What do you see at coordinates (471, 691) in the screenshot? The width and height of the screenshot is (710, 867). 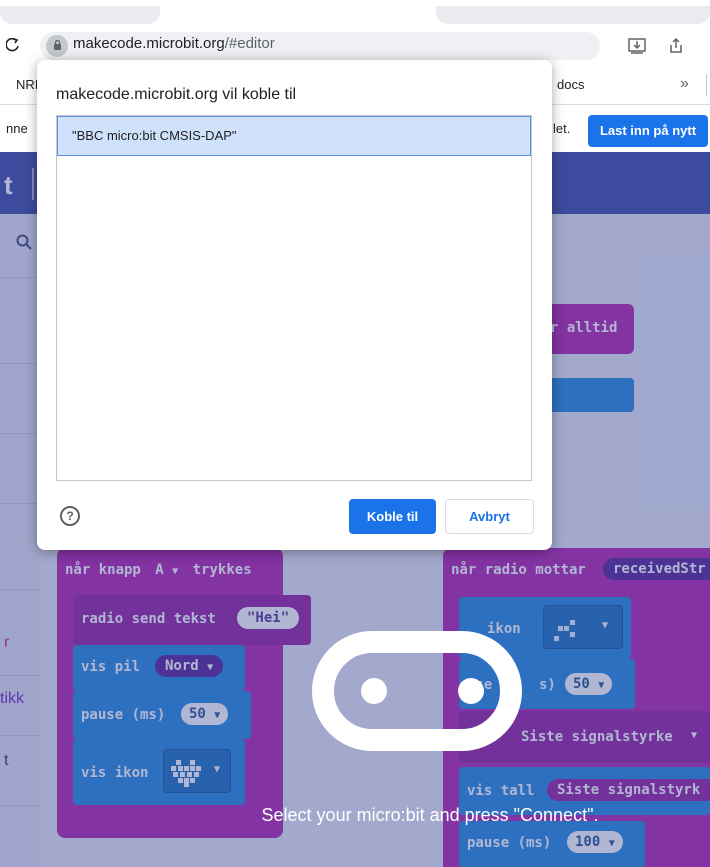 I see `microbit-led-right` at bounding box center [471, 691].